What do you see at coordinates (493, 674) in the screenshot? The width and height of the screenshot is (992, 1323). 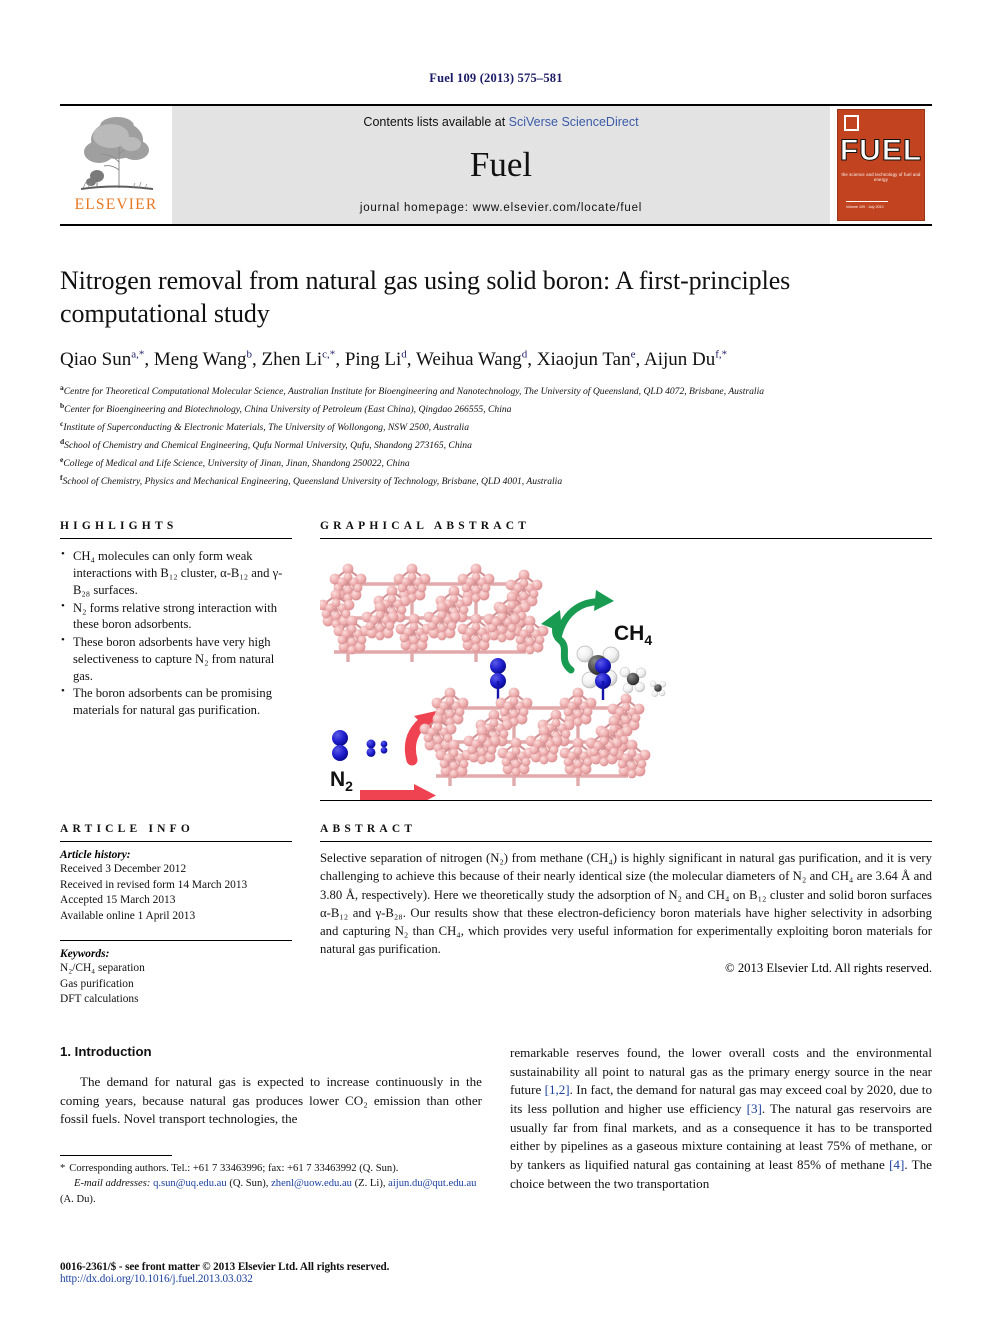 I see `boron-adsorption-illustration: CH4 N2` at bounding box center [493, 674].